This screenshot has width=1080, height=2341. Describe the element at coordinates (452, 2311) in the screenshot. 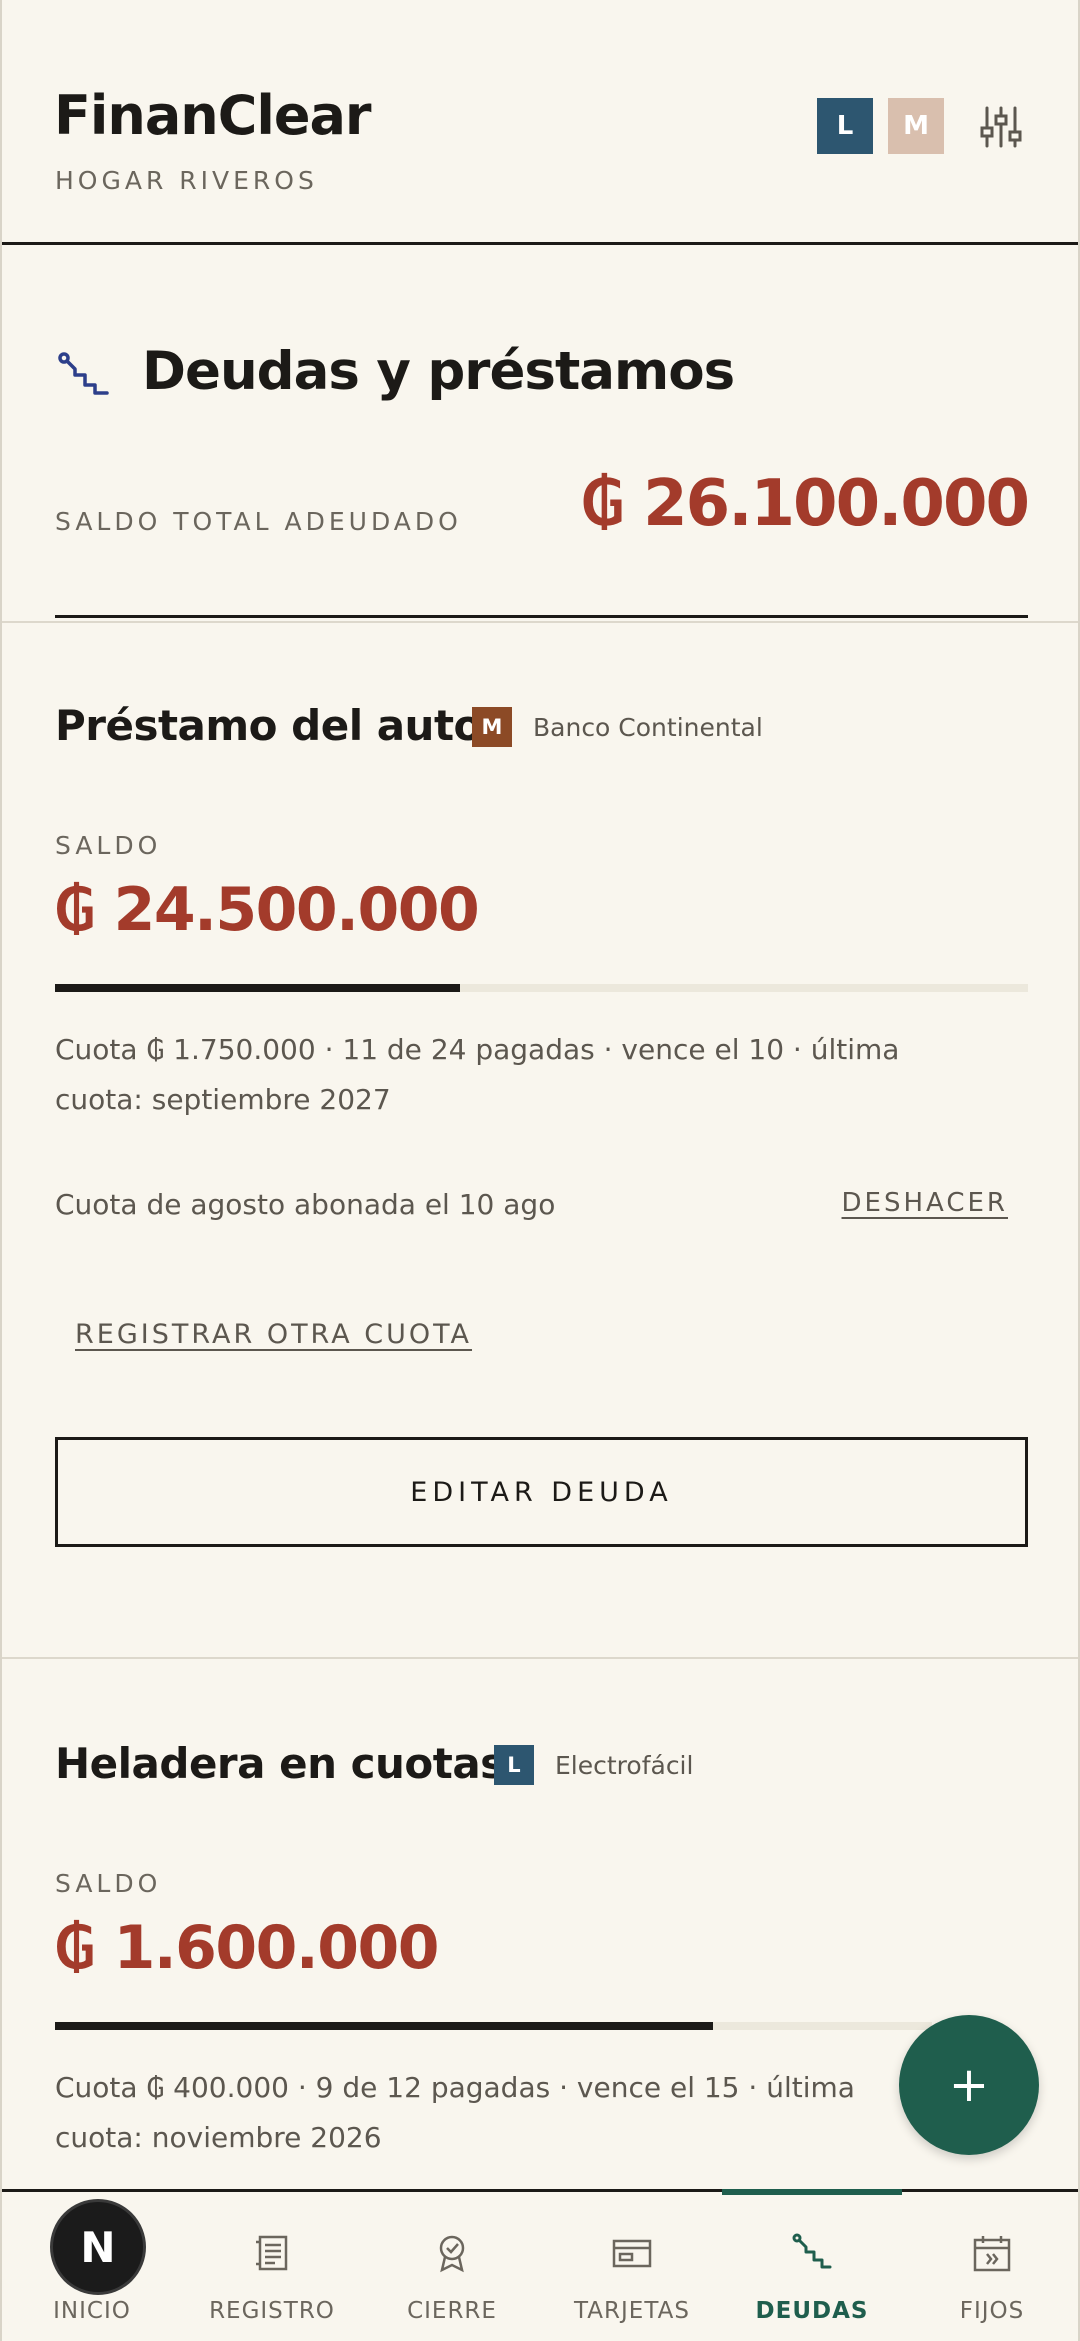

I see `nav-label: CIERRE` at that location.